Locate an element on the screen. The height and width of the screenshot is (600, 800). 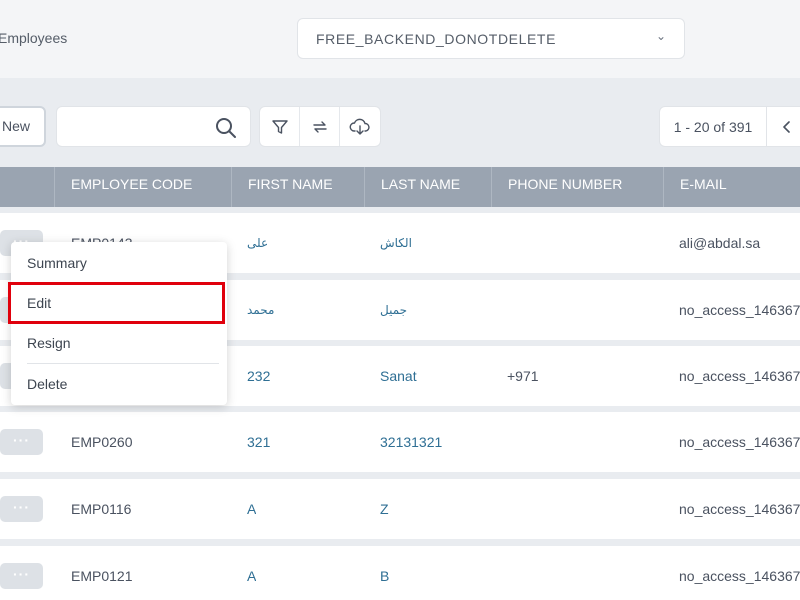
chevron-left-icon is located at coordinates (786, 126).